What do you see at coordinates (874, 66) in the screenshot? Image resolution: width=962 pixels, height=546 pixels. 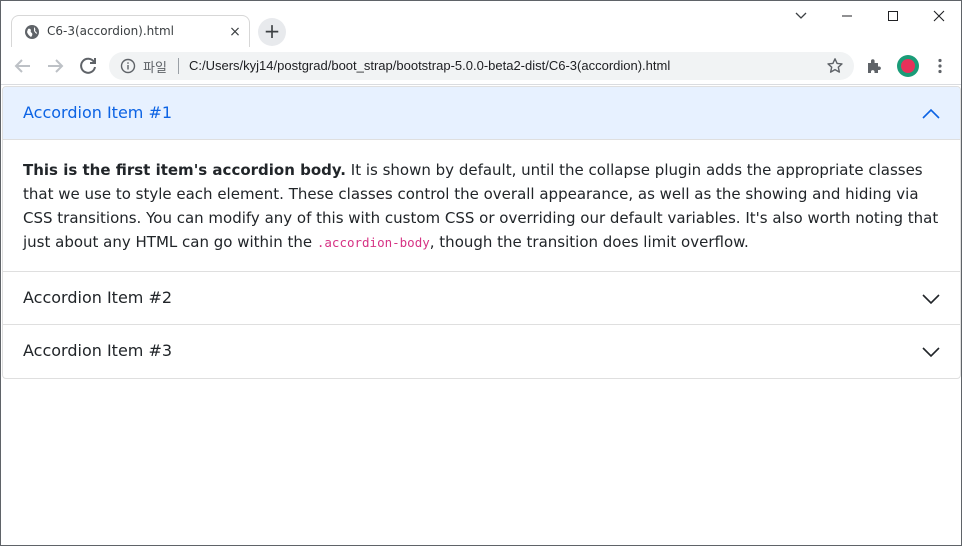 I see `extensions-puzzle-icon` at bounding box center [874, 66].